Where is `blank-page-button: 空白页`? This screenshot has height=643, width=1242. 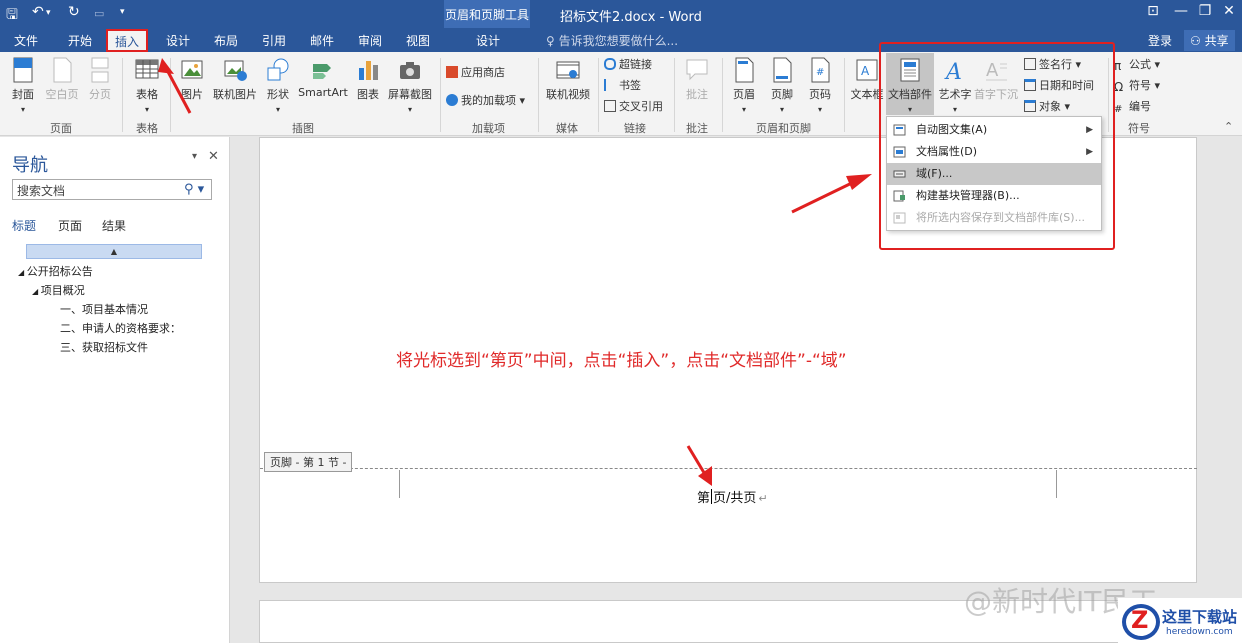
blank-page-button: 空白页 is located at coordinates (62, 79).